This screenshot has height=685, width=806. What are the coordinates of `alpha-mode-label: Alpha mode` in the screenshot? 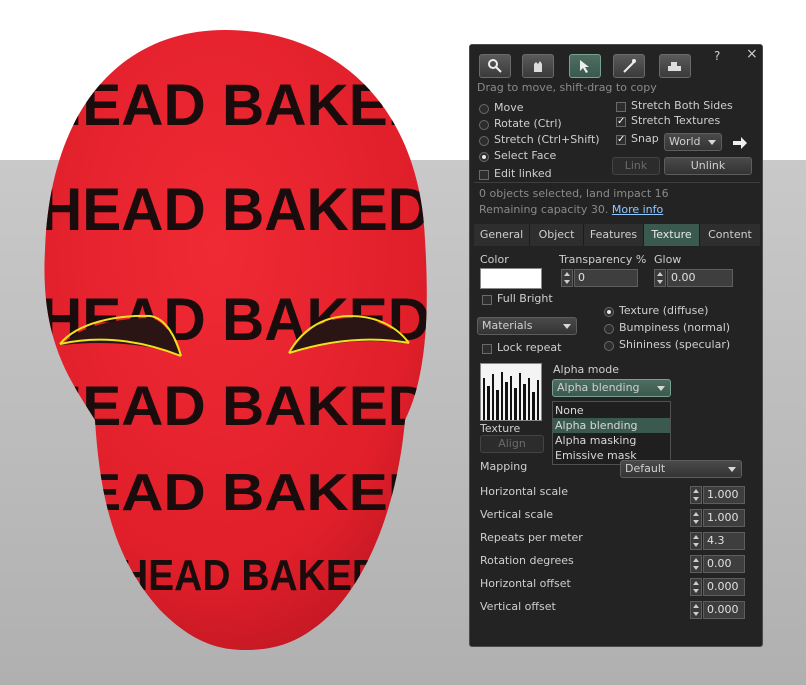 It's located at (586, 369).